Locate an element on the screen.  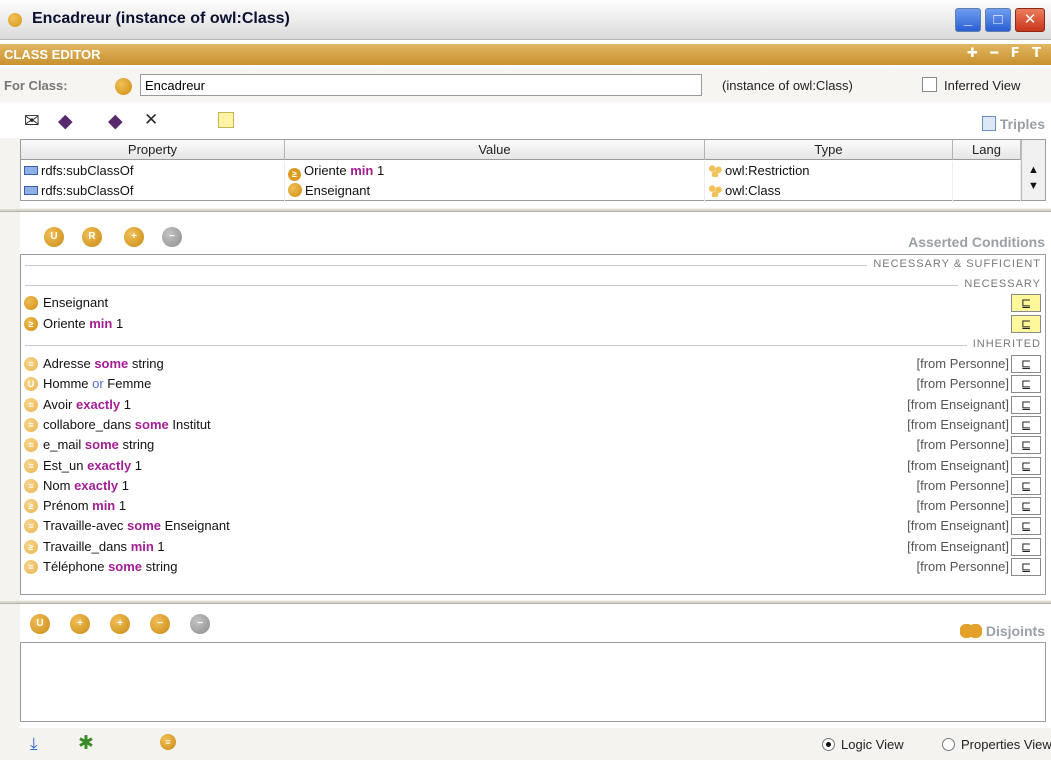
disjoints-title: Disjoints is located at coordinates (1002, 631).